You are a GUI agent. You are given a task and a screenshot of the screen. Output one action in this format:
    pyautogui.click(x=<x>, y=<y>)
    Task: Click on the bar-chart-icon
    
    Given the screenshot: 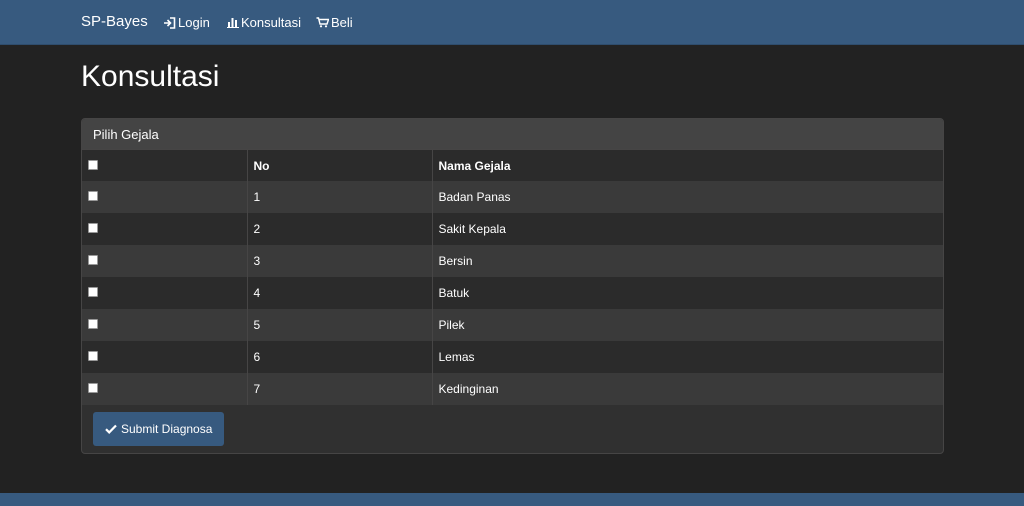 What is the action you would take?
    pyautogui.click(x=233, y=23)
    